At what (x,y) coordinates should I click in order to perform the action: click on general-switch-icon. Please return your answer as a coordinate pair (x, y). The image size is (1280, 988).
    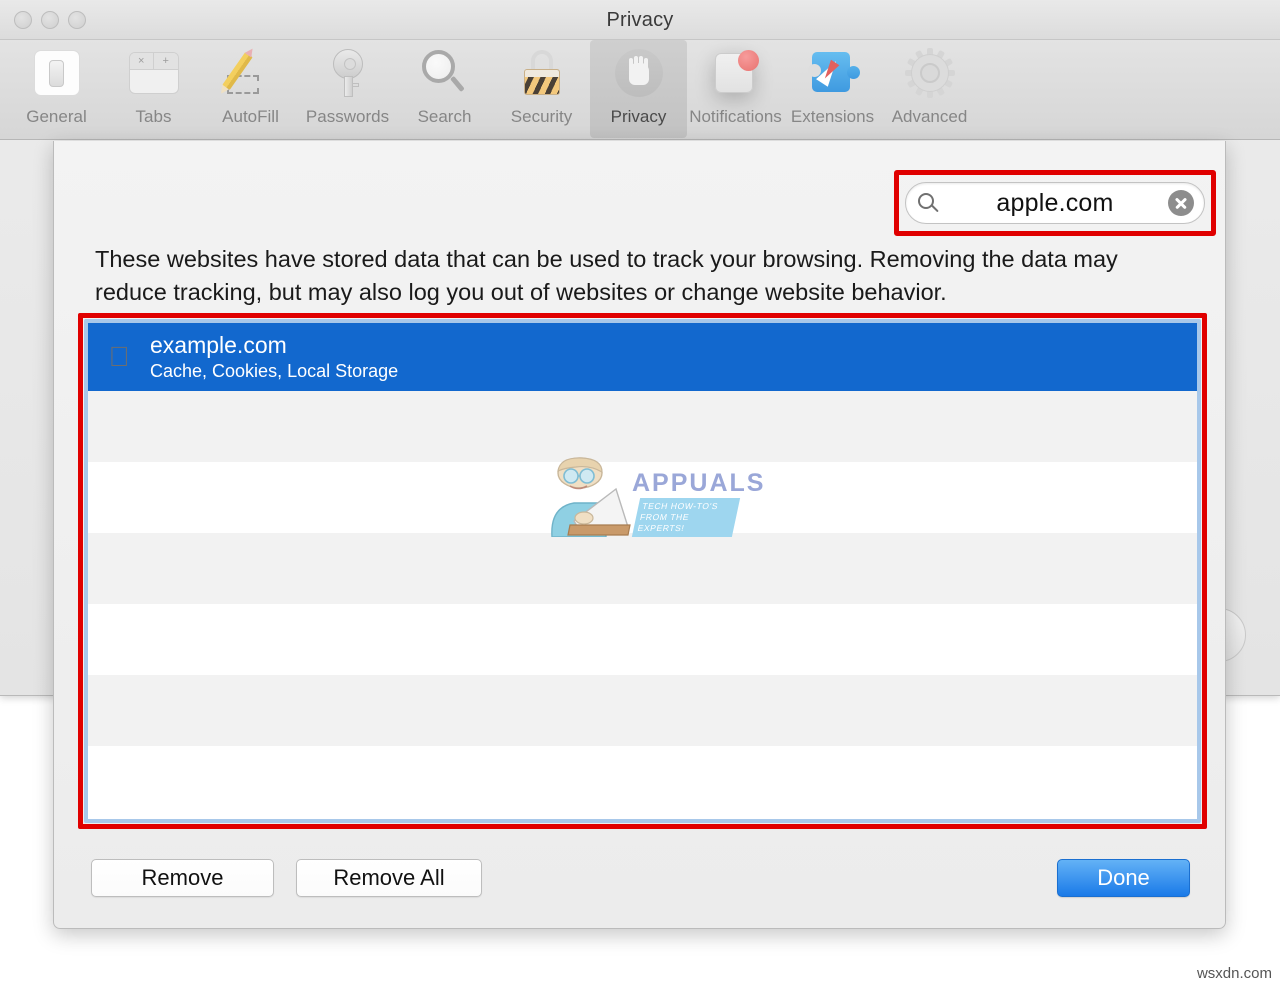
    Looking at the image, I should click on (57, 73).